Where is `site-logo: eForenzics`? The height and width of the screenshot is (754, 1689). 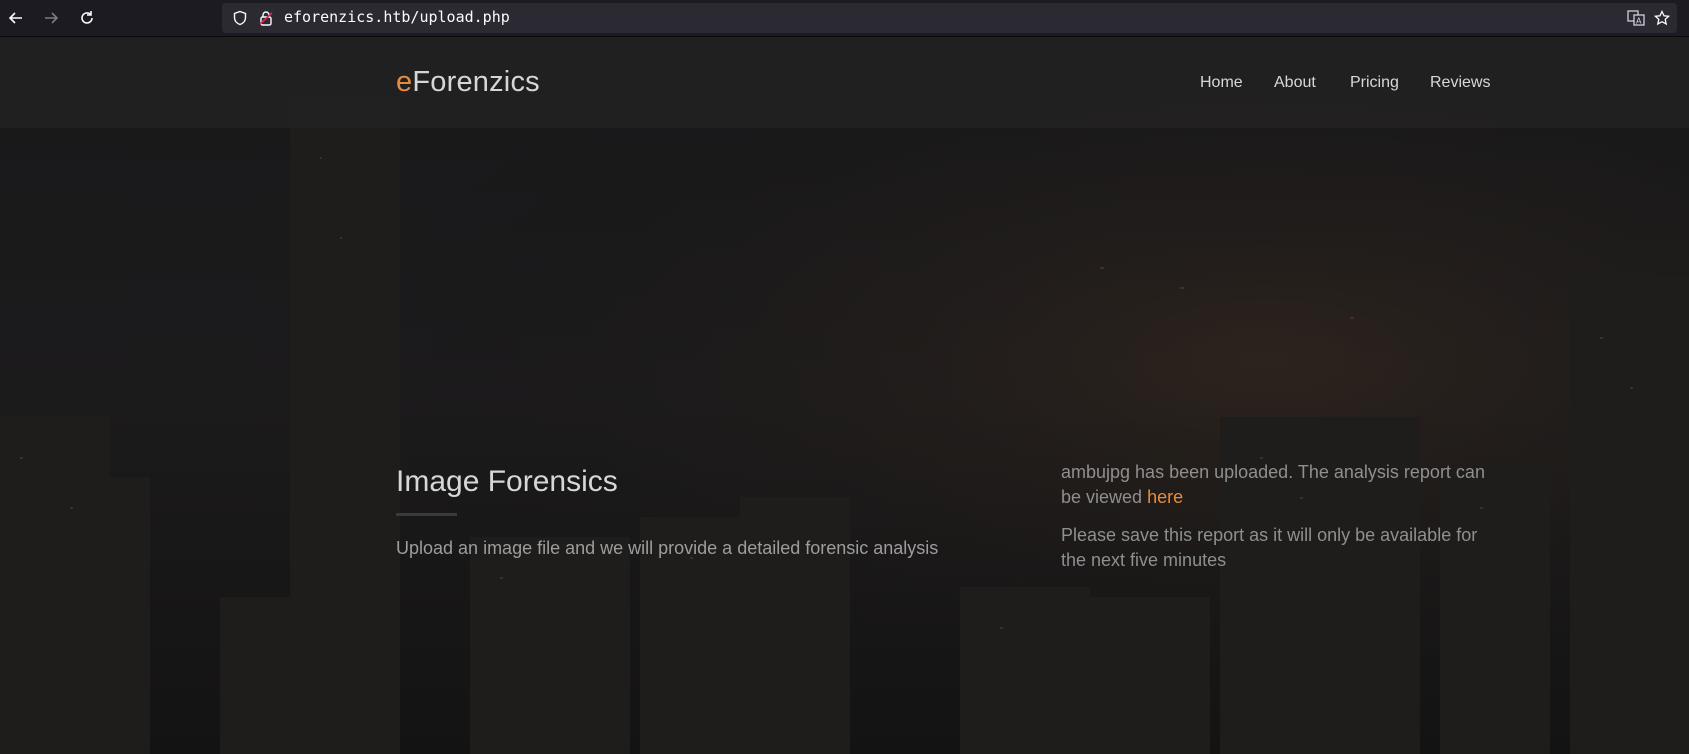 site-logo: eForenzics is located at coordinates (468, 82).